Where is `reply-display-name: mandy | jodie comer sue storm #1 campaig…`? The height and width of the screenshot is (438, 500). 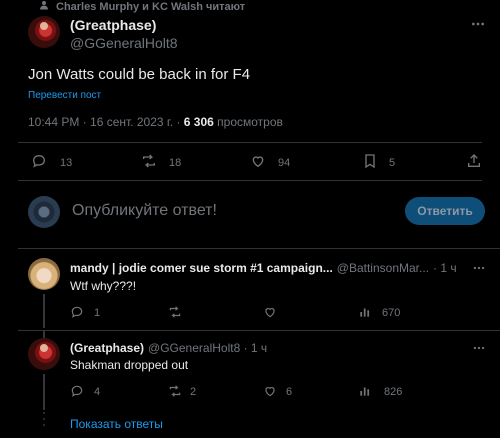 reply-display-name: mandy | jodie comer sue storm #1 campaig… is located at coordinates (201, 268).